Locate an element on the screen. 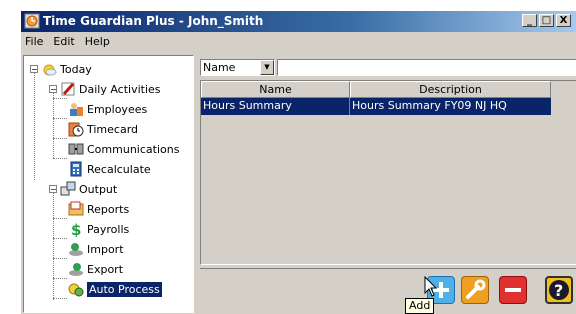  export-icon is located at coordinates (76, 269).